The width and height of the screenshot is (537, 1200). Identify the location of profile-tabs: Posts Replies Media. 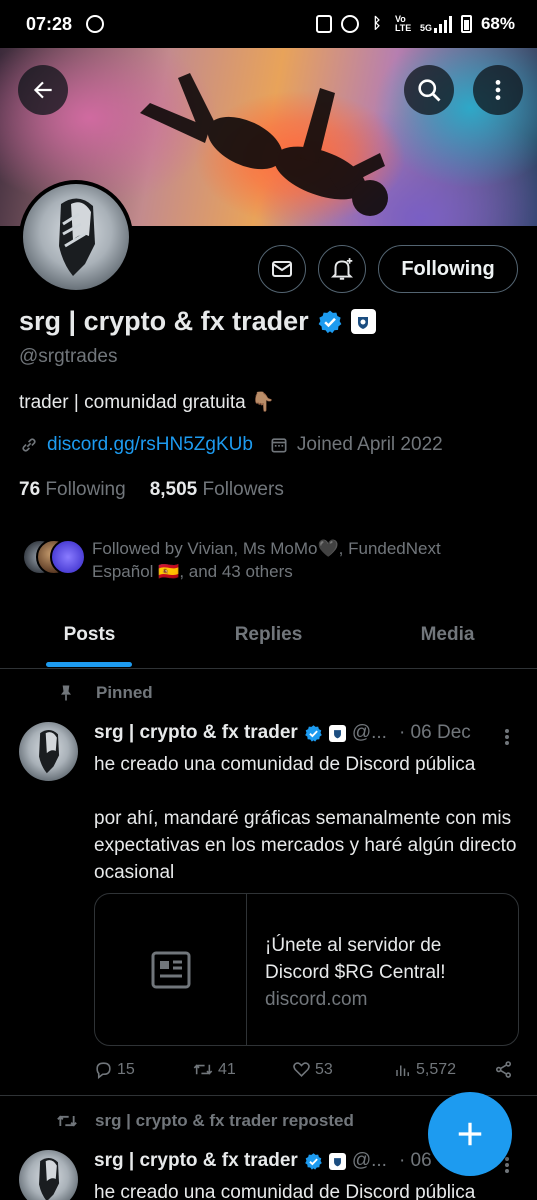
(268, 636).